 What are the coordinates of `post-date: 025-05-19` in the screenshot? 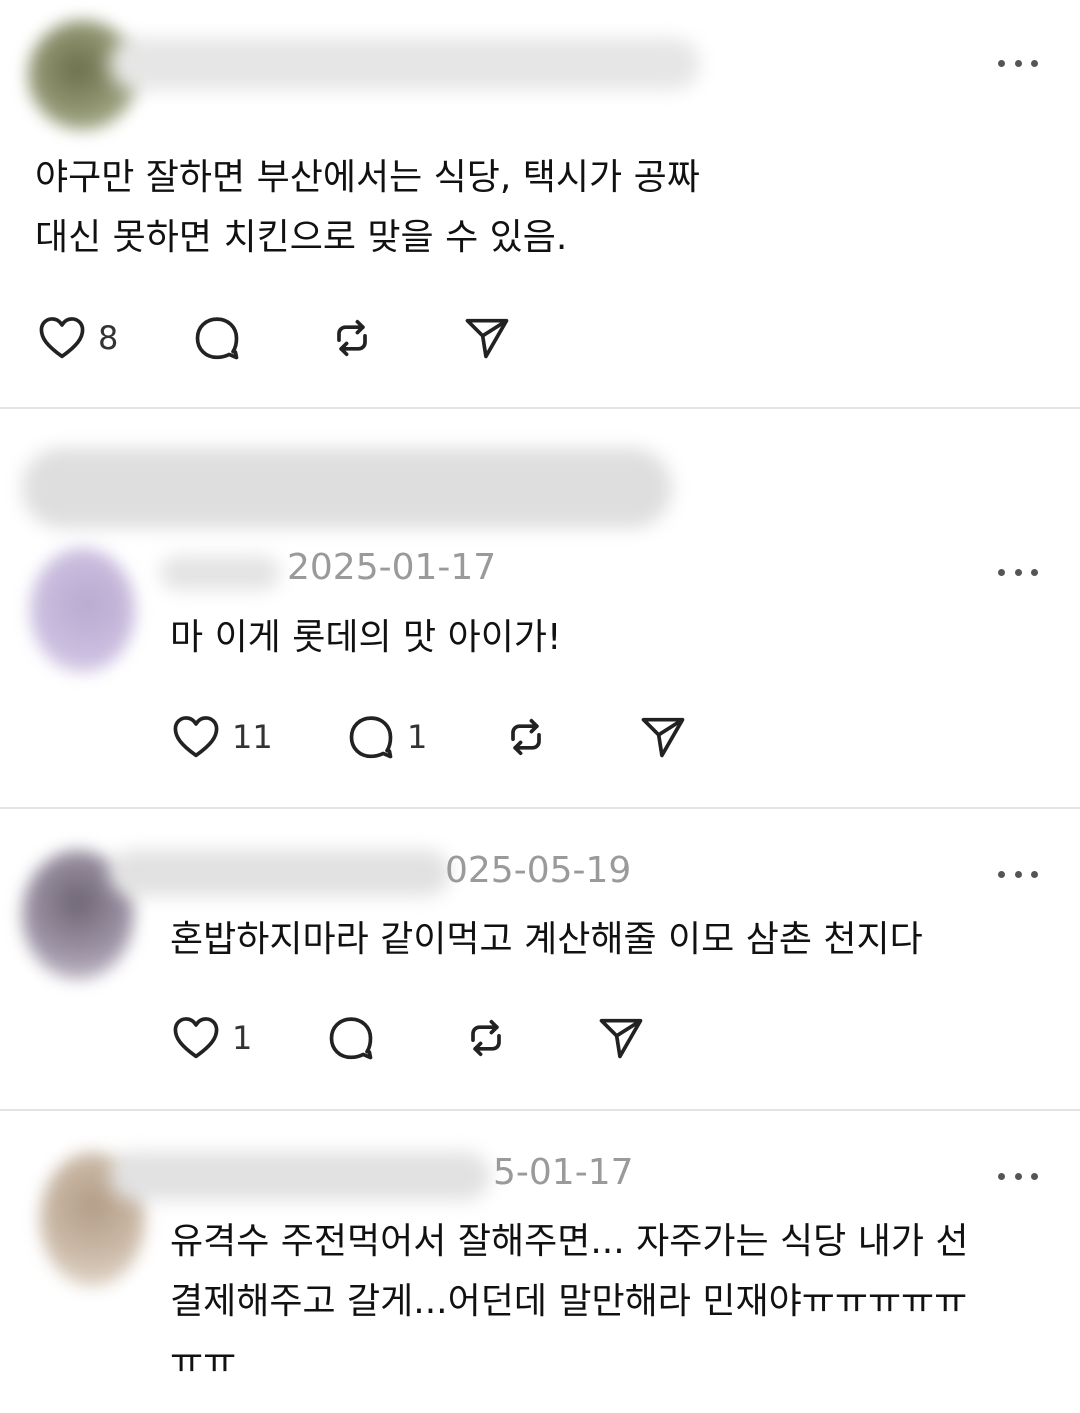 It's located at (538, 870).